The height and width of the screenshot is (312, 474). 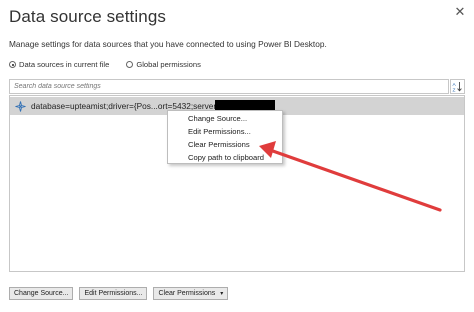 What do you see at coordinates (455, 85) in the screenshot?
I see `svg-text: A` at bounding box center [455, 85].